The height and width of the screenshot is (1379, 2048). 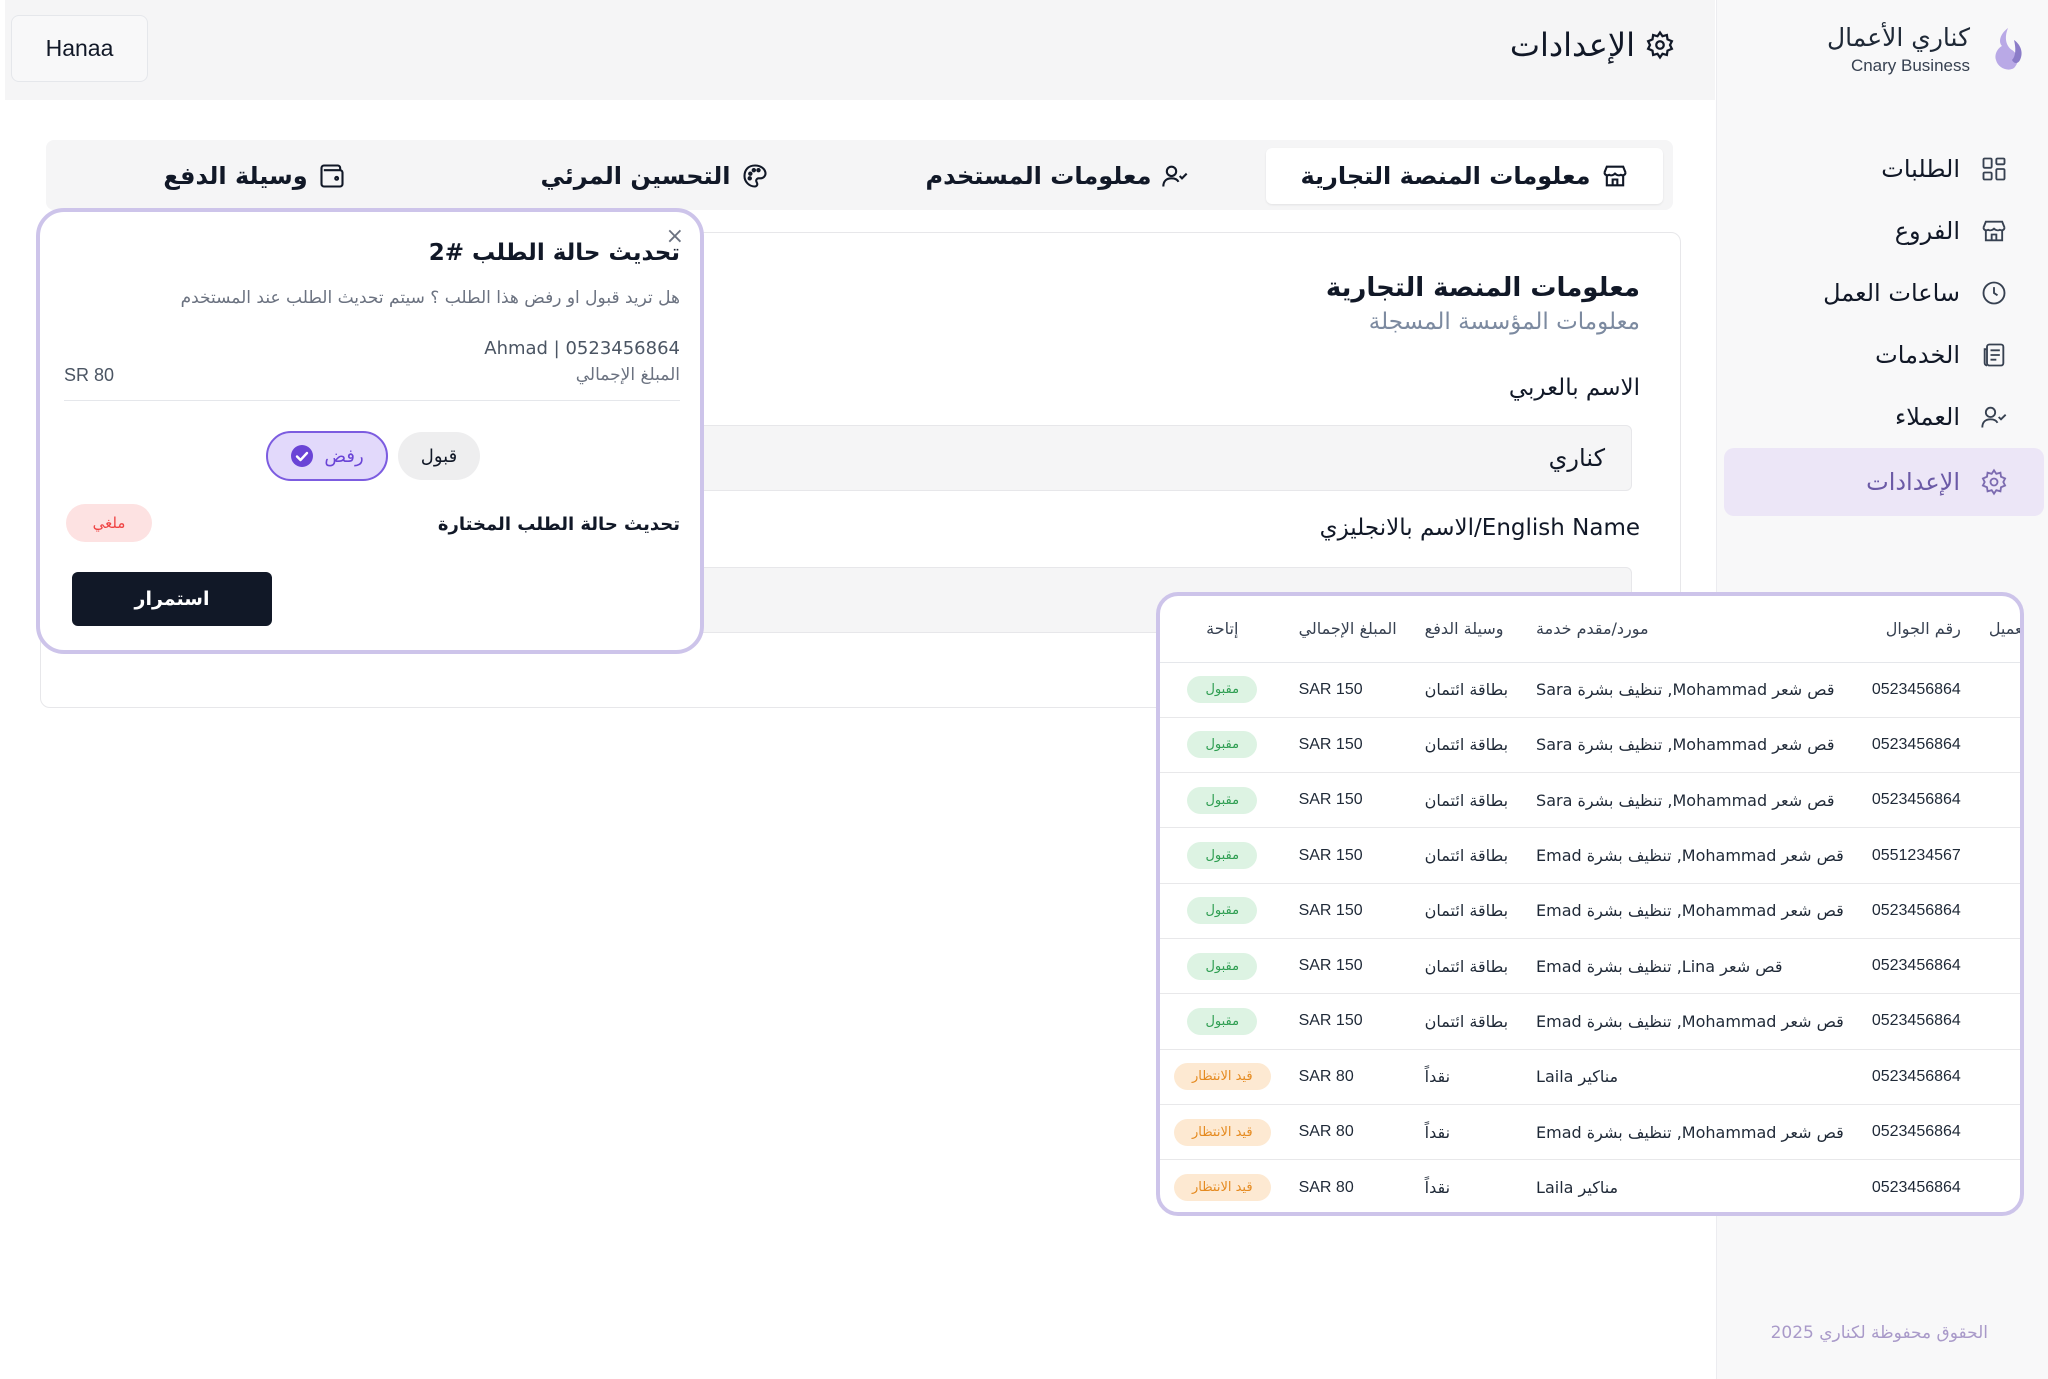 What do you see at coordinates (635, 176) in the screenshot?
I see `tab-label: التحسين المرئي` at bounding box center [635, 176].